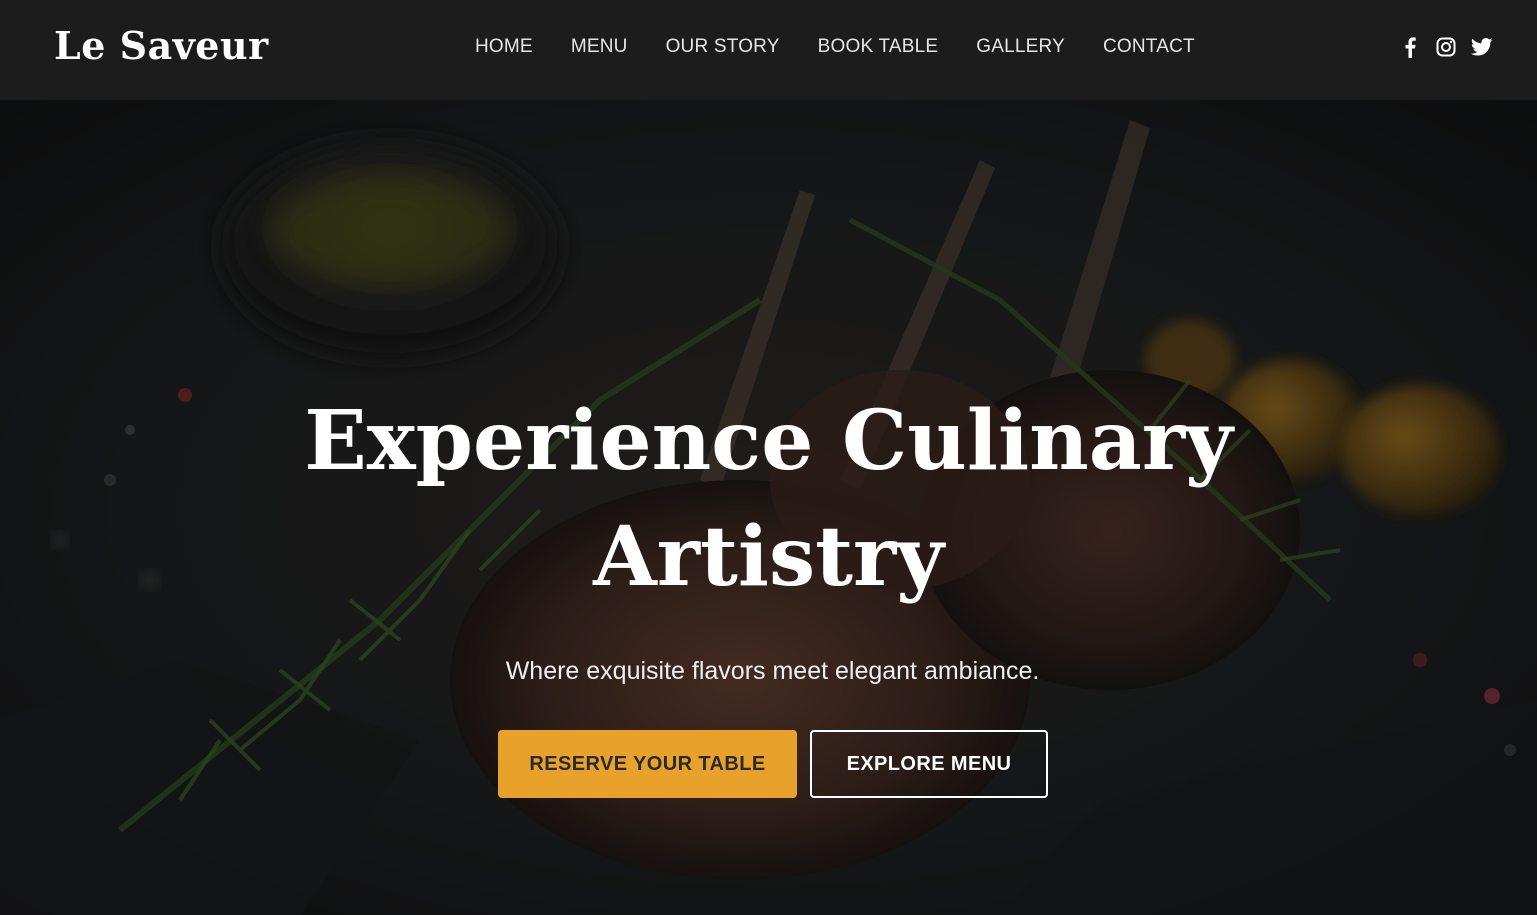  Describe the element at coordinates (647, 764) in the screenshot. I see `reserve-table-button: RESERVE YOUR TABLE` at that location.